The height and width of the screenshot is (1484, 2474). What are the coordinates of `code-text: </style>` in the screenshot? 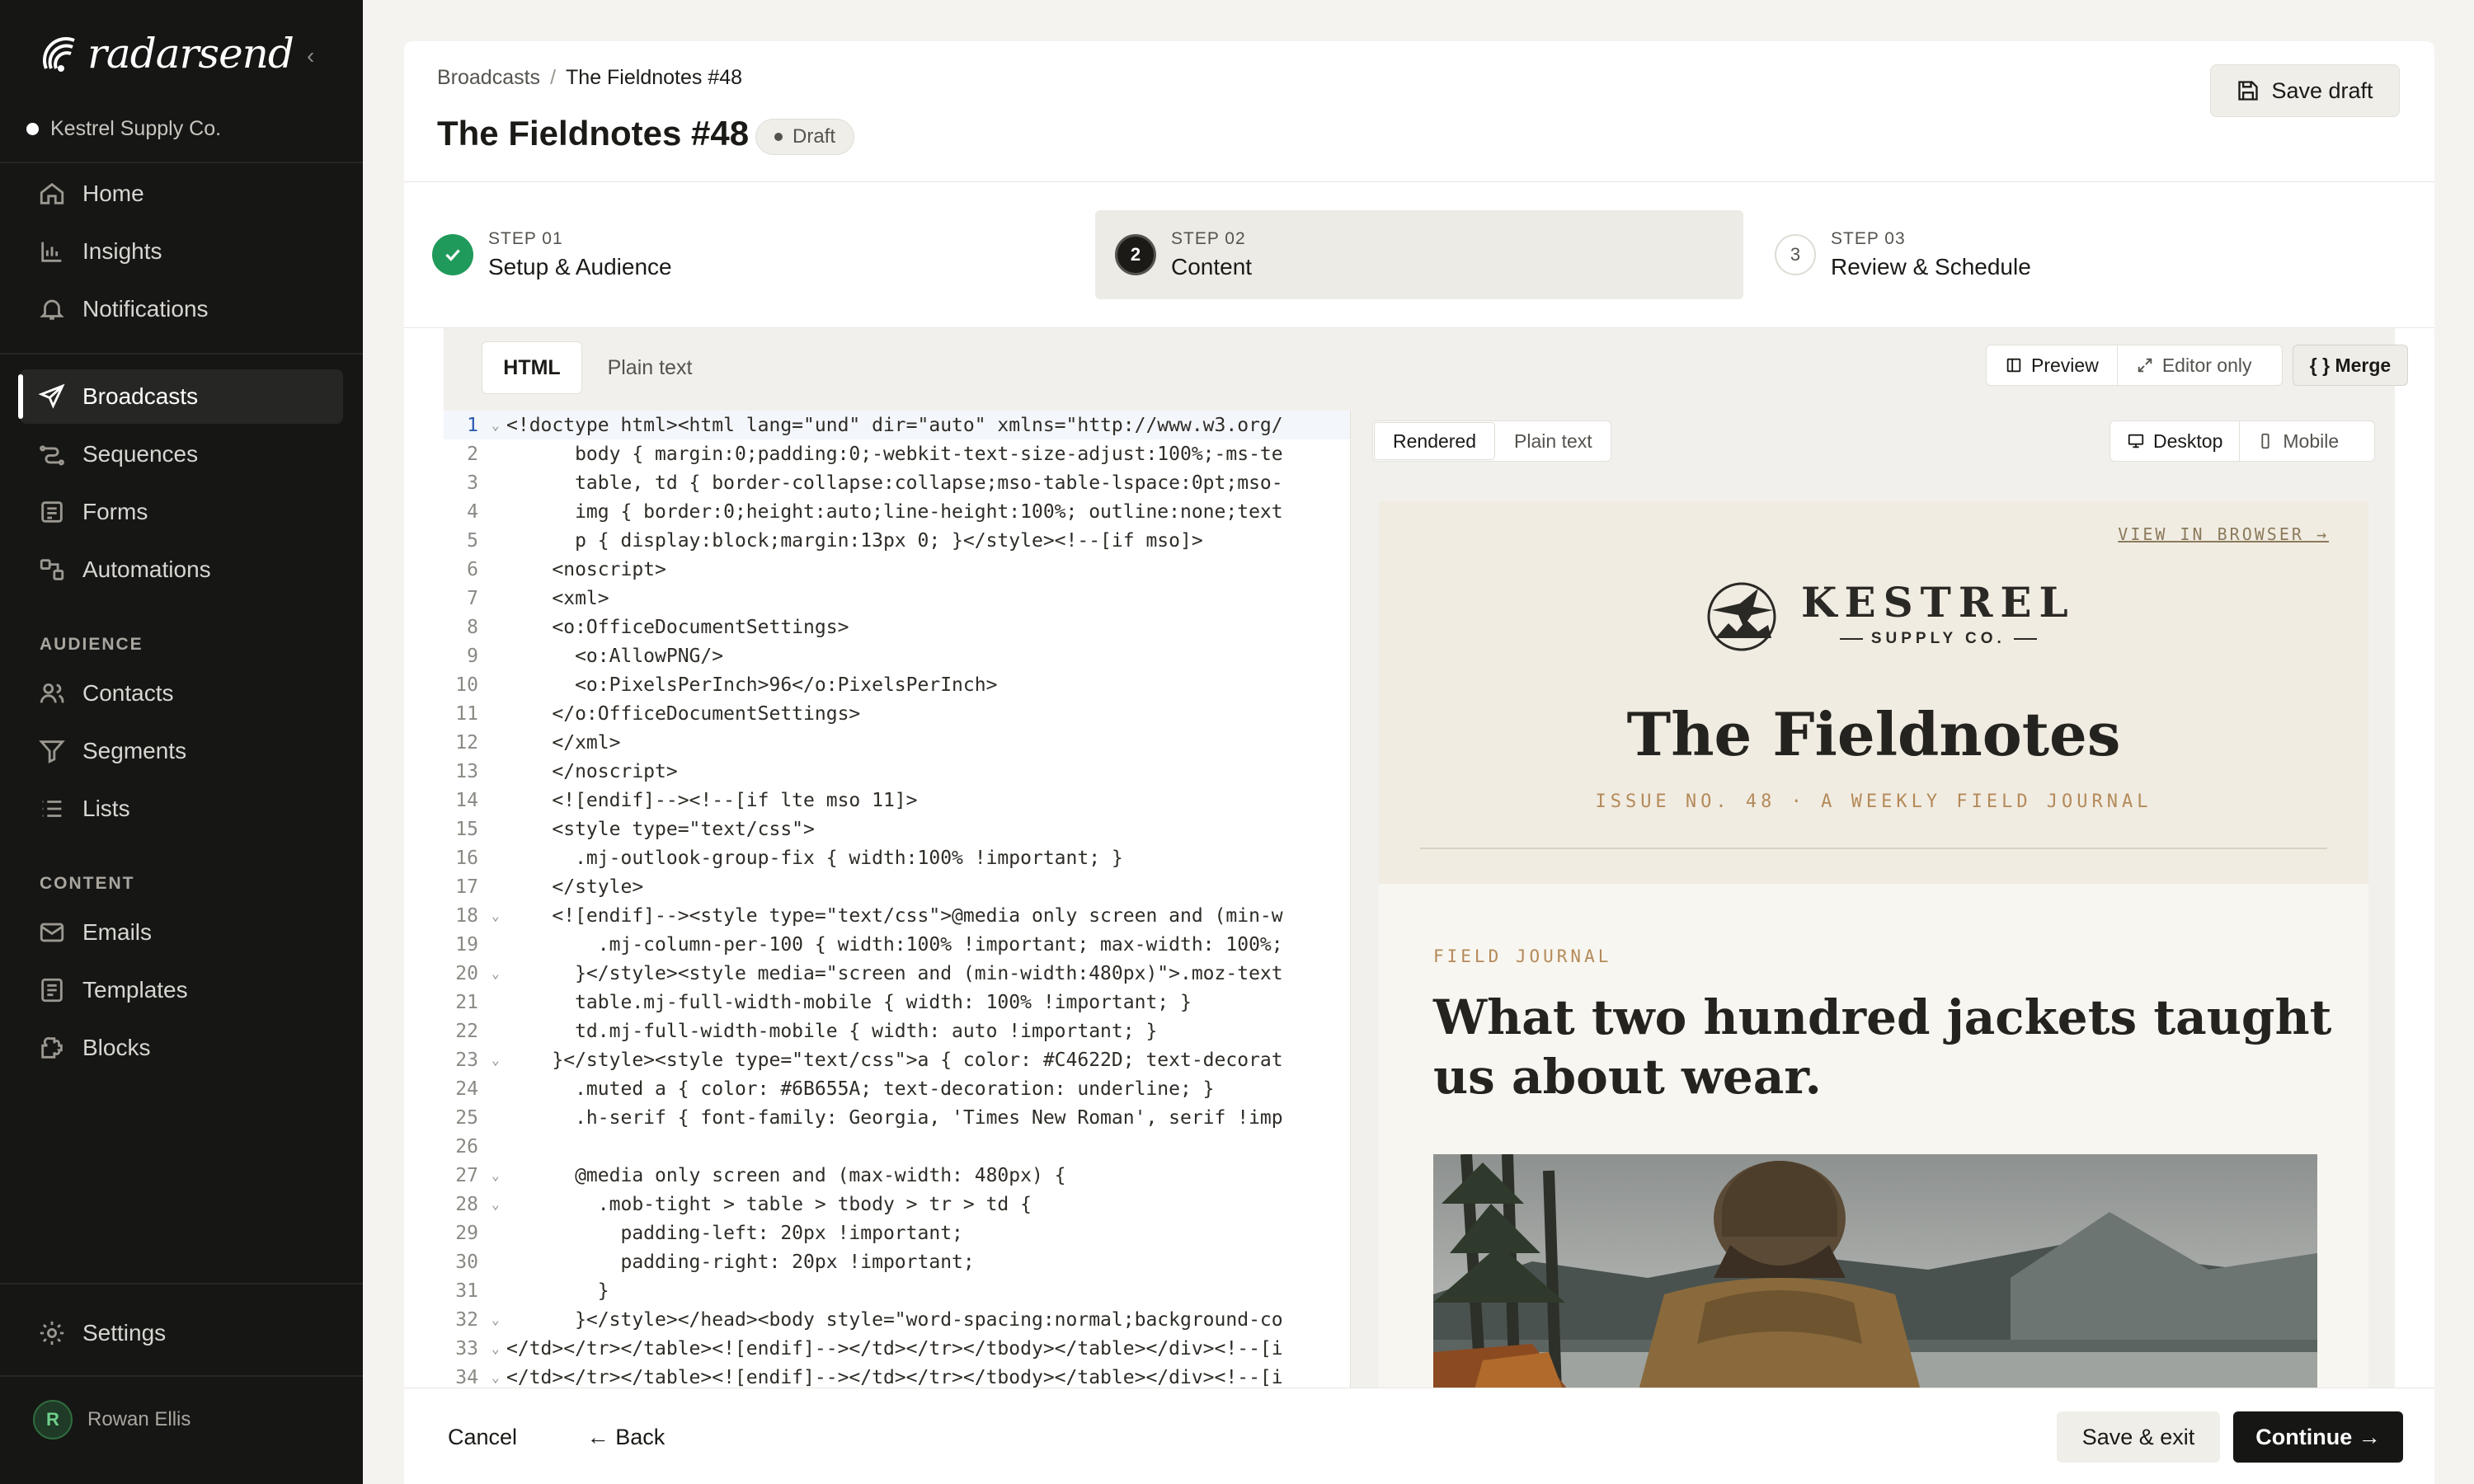 It's located at (575, 887).